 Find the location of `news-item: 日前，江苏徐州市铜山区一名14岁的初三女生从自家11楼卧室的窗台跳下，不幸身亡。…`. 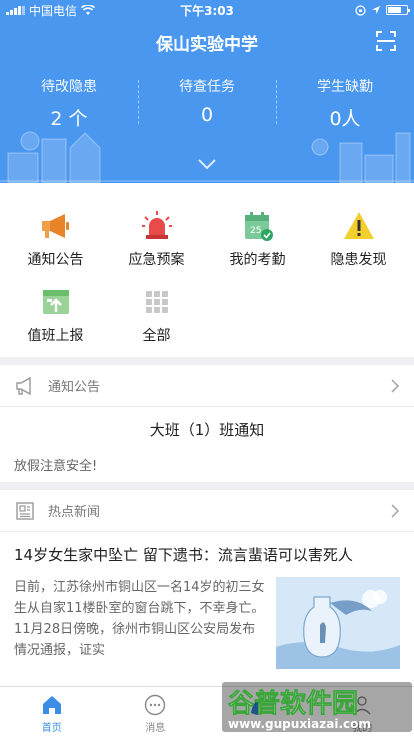

news-item: 日前，江苏徐州市铜山区一名14岁的初三女生从自家11楼卧室的窗台跳下，不幸身亡。… is located at coordinates (207, 617).